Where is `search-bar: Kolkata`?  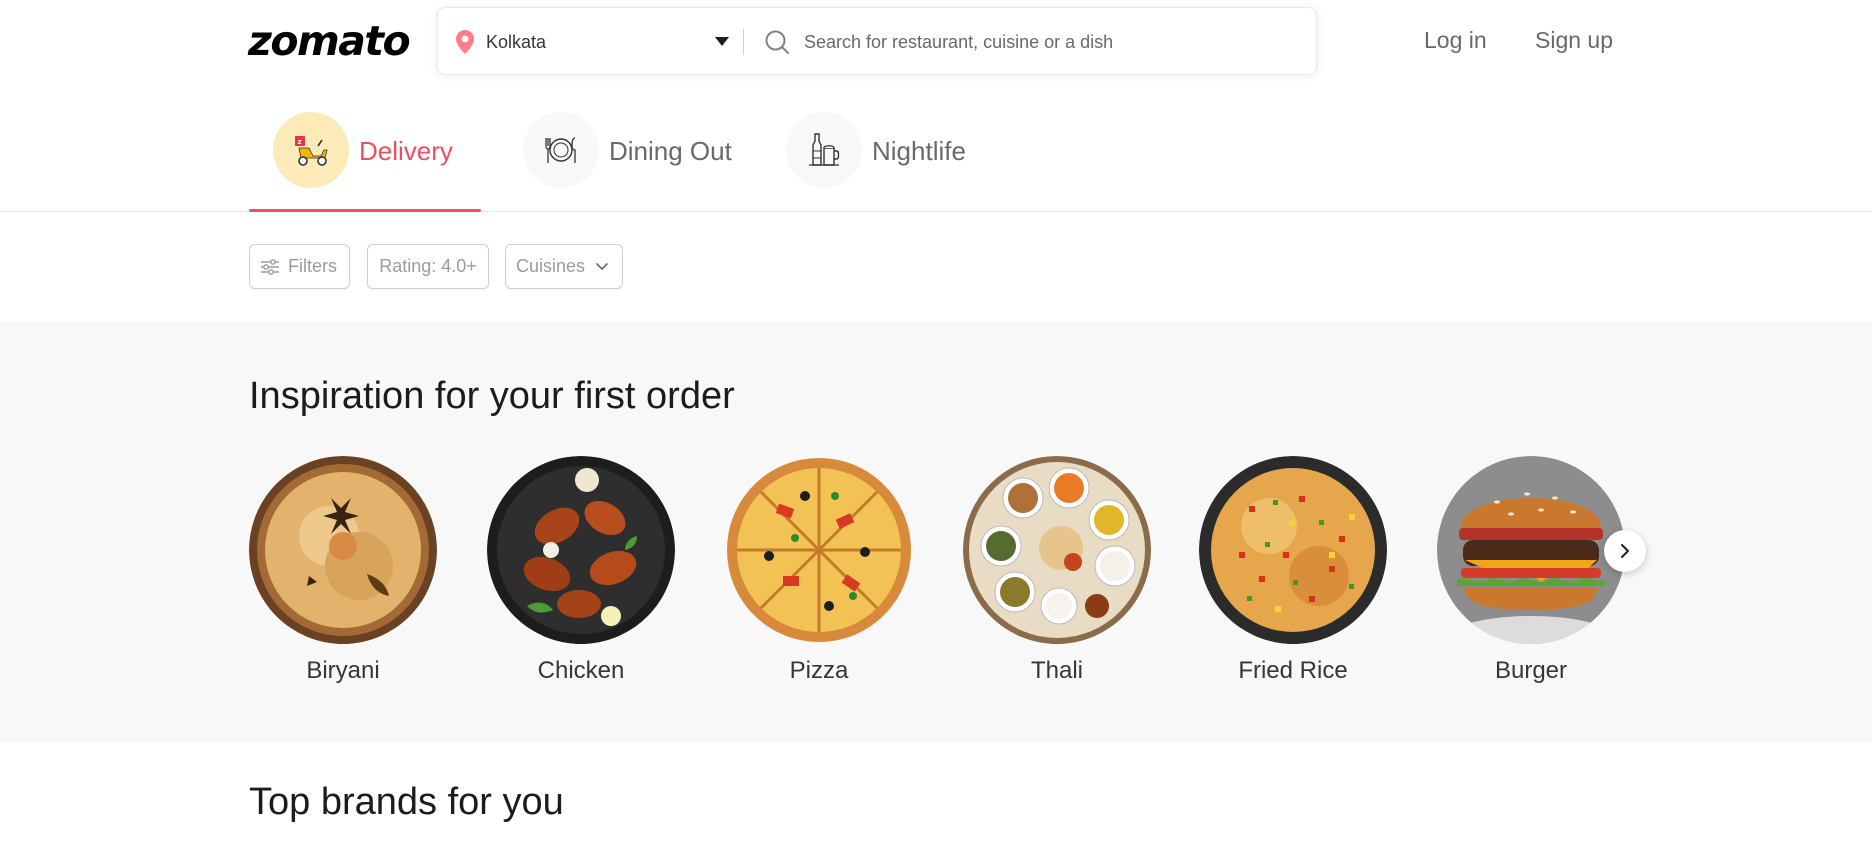 search-bar: Kolkata is located at coordinates (877, 41).